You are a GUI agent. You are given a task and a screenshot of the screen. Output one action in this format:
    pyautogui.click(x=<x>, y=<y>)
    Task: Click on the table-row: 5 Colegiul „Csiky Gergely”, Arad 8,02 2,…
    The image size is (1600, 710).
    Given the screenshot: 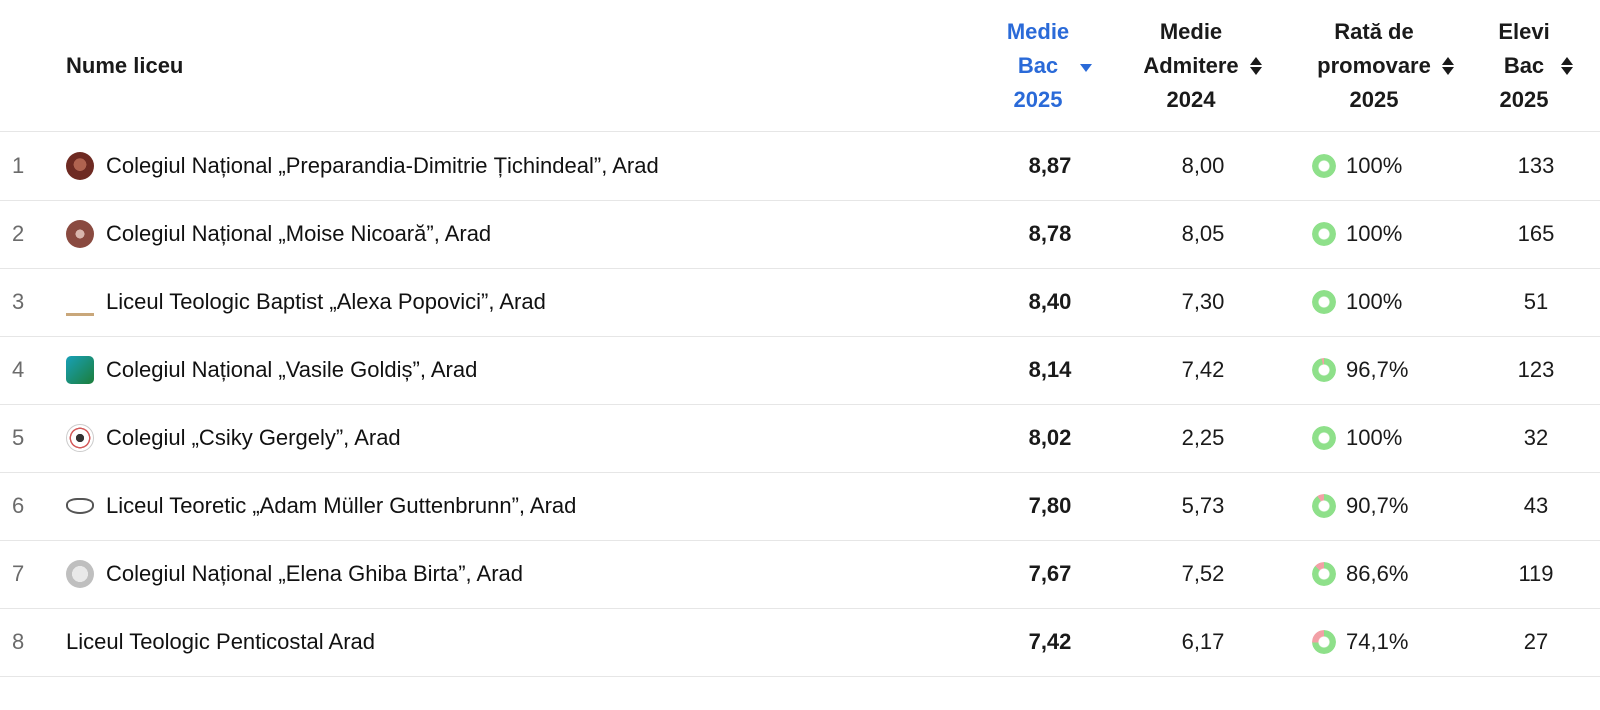 What is the action you would take?
    pyautogui.click(x=800, y=438)
    